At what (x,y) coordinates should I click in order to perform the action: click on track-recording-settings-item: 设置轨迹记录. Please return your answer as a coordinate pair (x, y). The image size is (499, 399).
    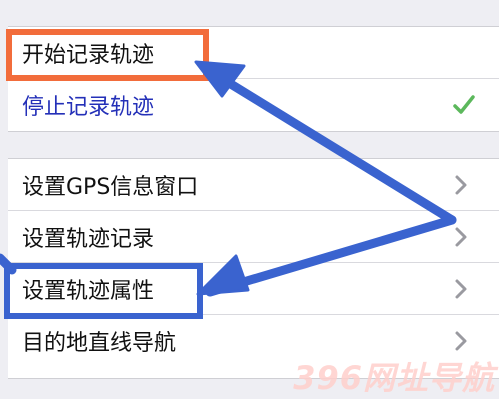
    Looking at the image, I should click on (253, 237).